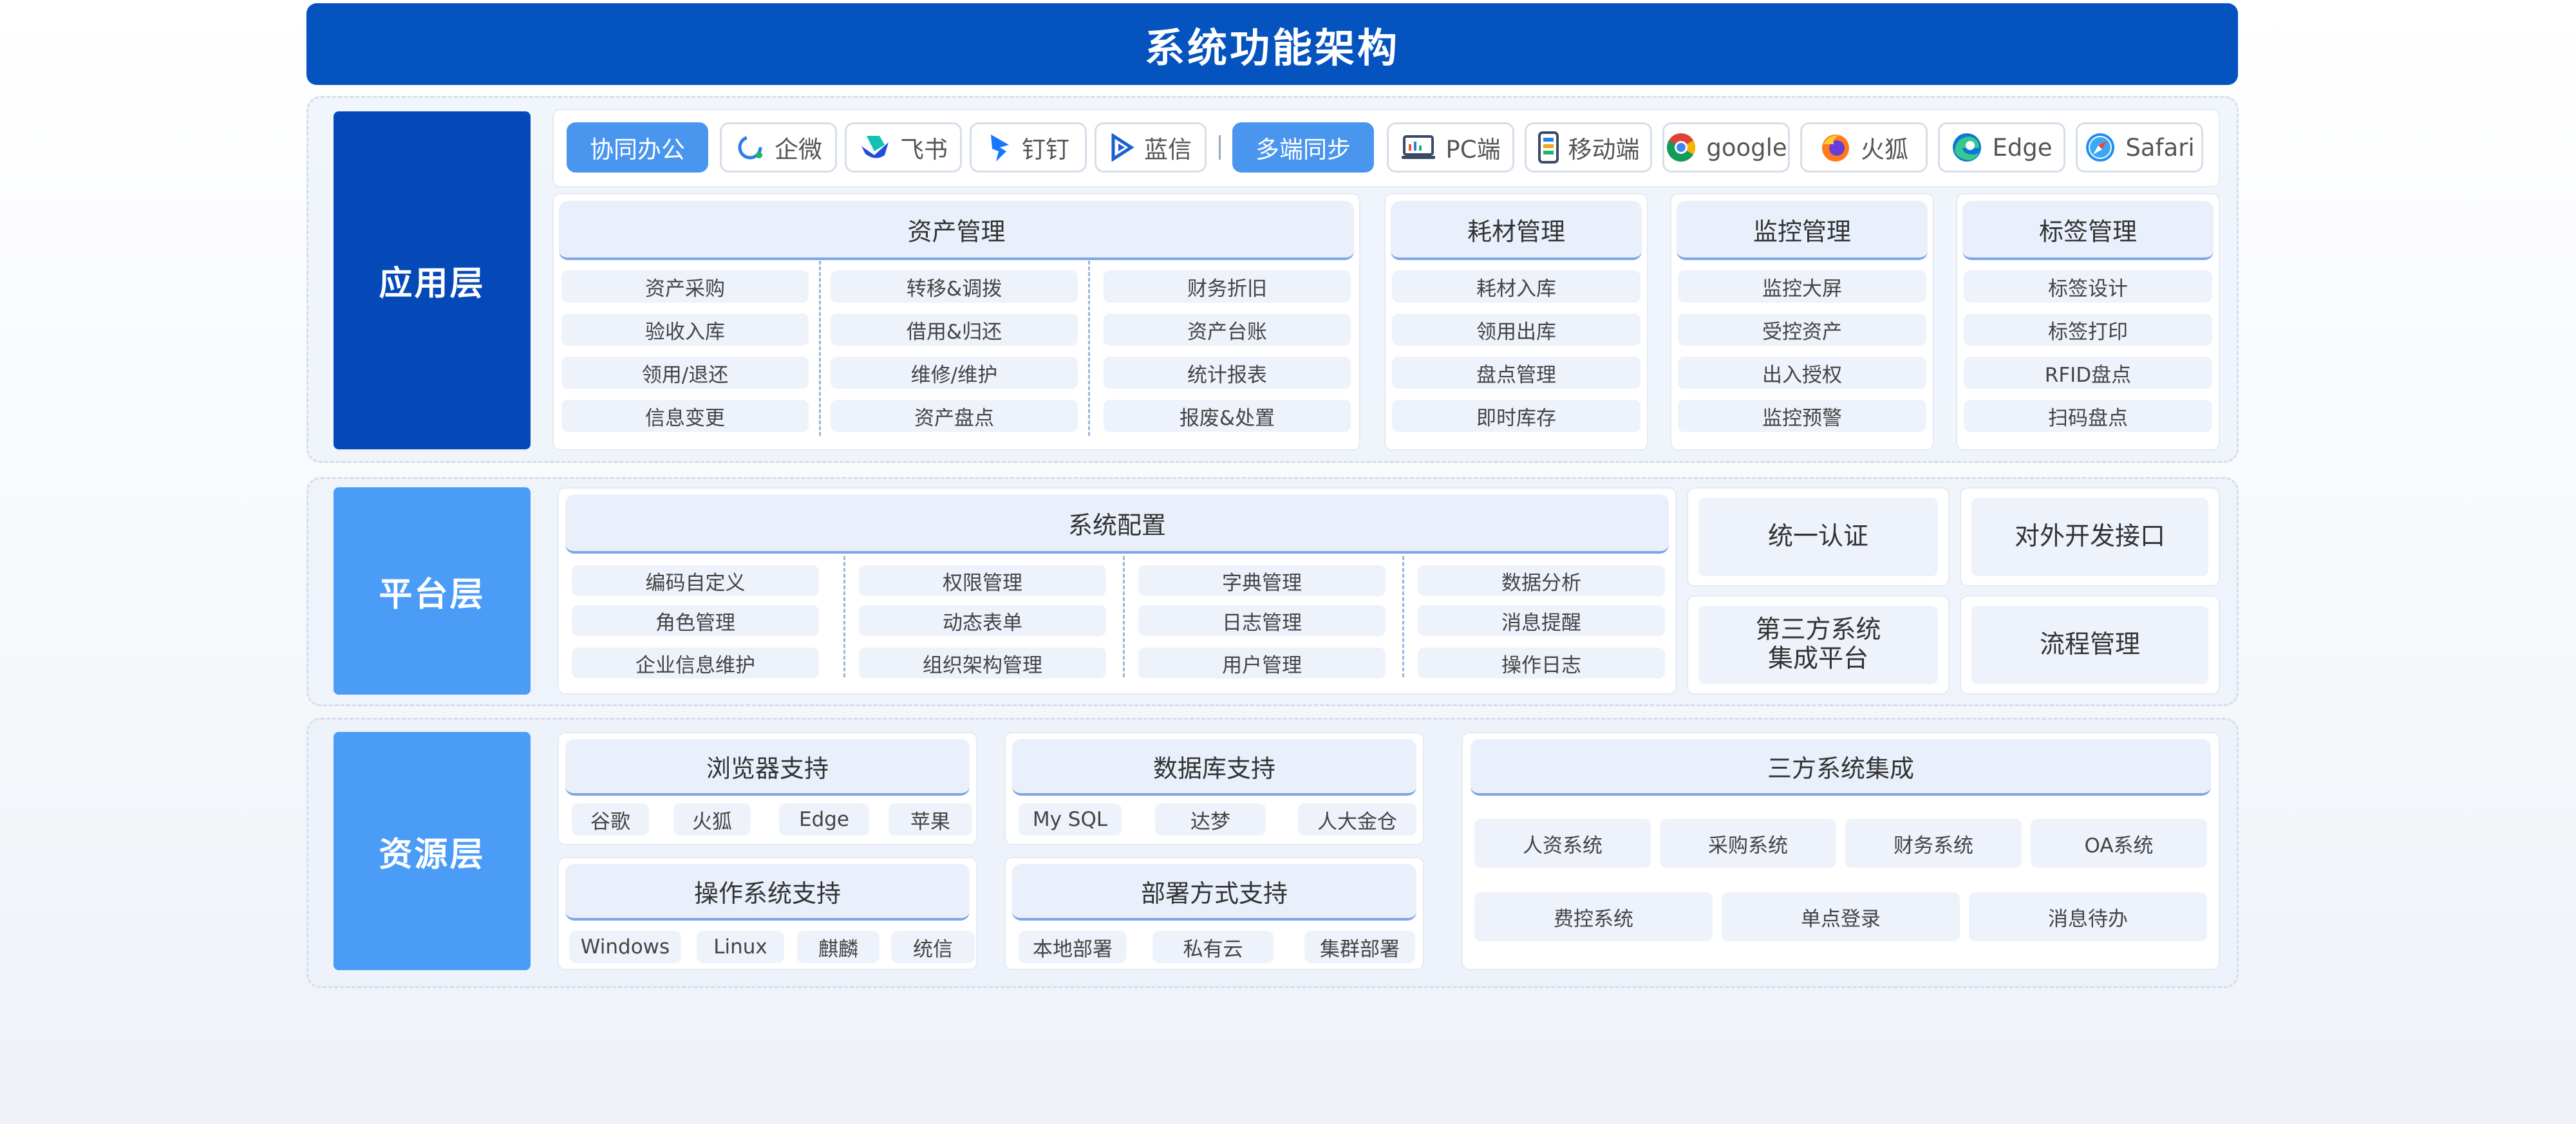 This screenshot has height=1124, width=2576. Describe the element at coordinates (824, 819) in the screenshot. I see `browser-item: Edge` at that location.